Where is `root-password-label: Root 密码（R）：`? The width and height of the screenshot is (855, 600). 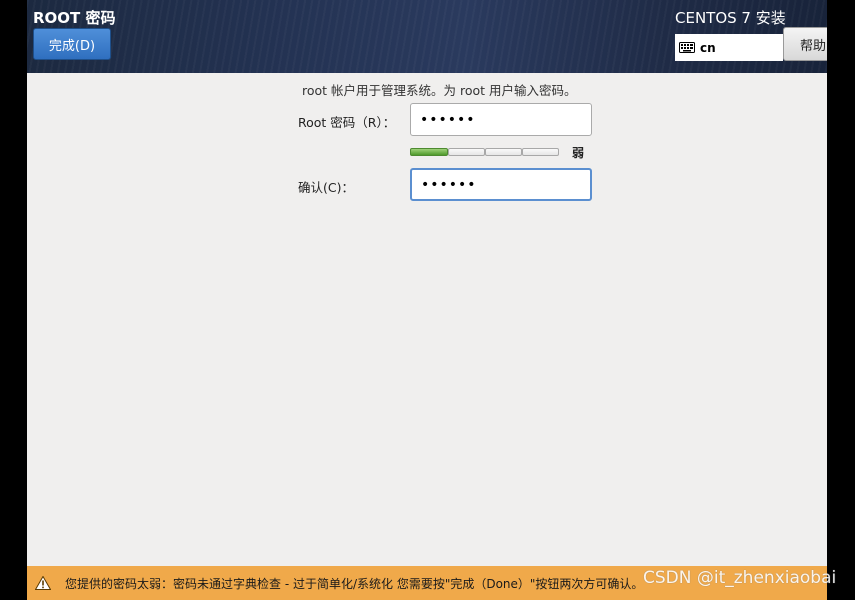 root-password-label: Root 密码（R）： is located at coordinates (347, 122).